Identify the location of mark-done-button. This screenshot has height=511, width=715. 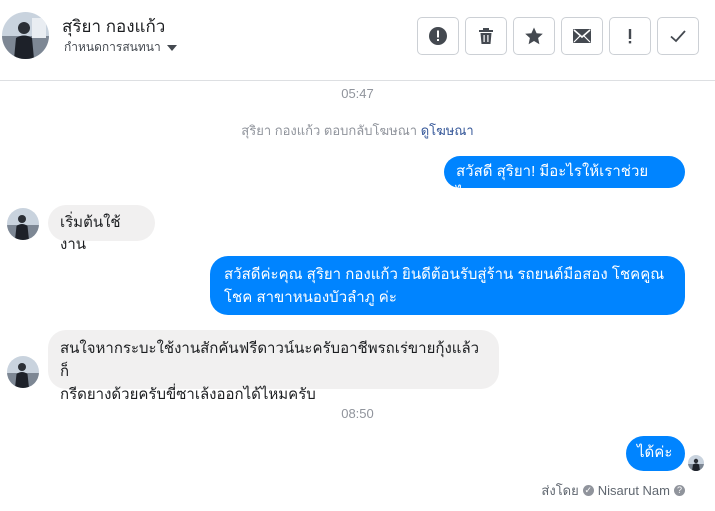
(678, 36).